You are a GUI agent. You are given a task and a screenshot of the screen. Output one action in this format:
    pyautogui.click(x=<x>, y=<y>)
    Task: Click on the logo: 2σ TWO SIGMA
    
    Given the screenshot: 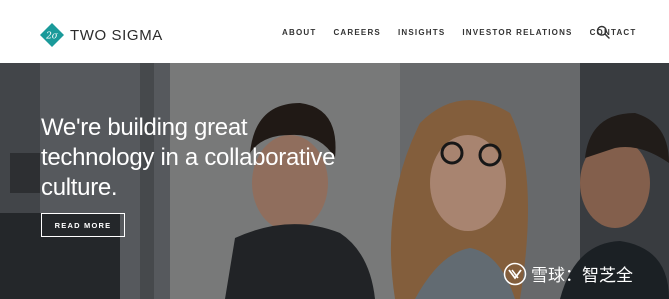 What is the action you would take?
    pyautogui.click(x=101, y=35)
    